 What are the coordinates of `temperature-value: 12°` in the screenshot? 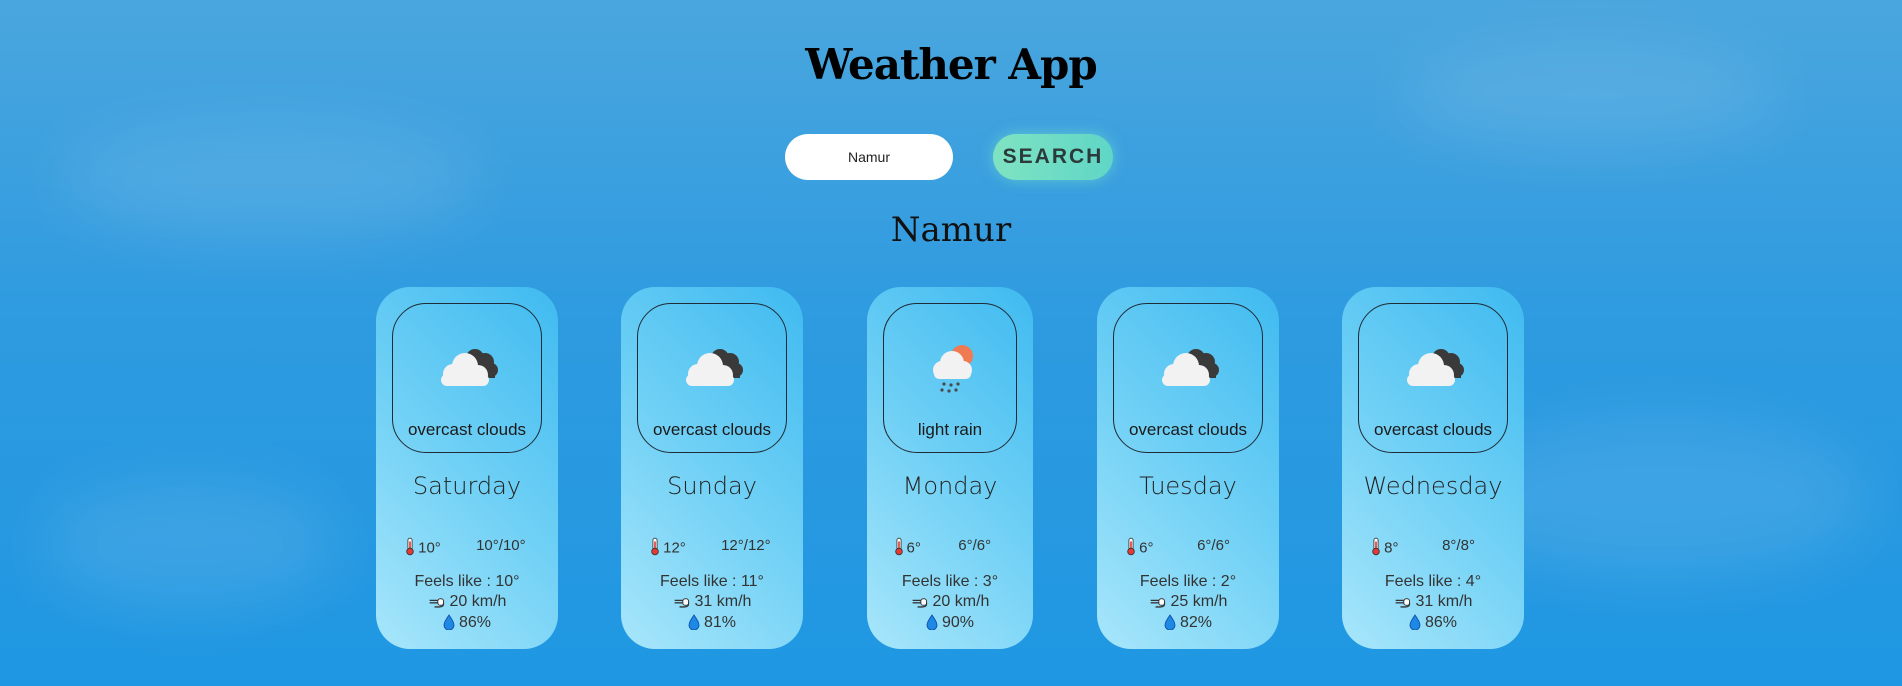 It's located at (674, 548).